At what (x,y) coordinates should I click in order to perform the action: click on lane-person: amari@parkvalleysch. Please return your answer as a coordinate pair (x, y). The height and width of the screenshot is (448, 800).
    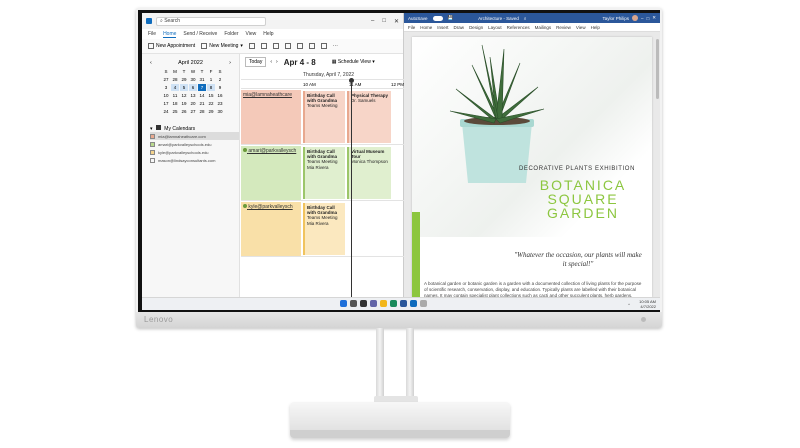
    Looking at the image, I should click on (271, 173).